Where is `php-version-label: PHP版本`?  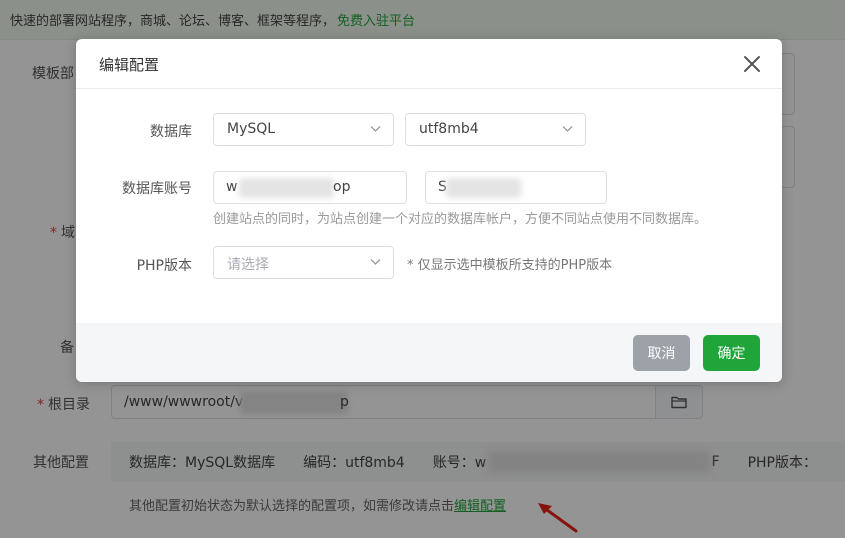
php-version-label: PHP版本 is located at coordinates (164, 266).